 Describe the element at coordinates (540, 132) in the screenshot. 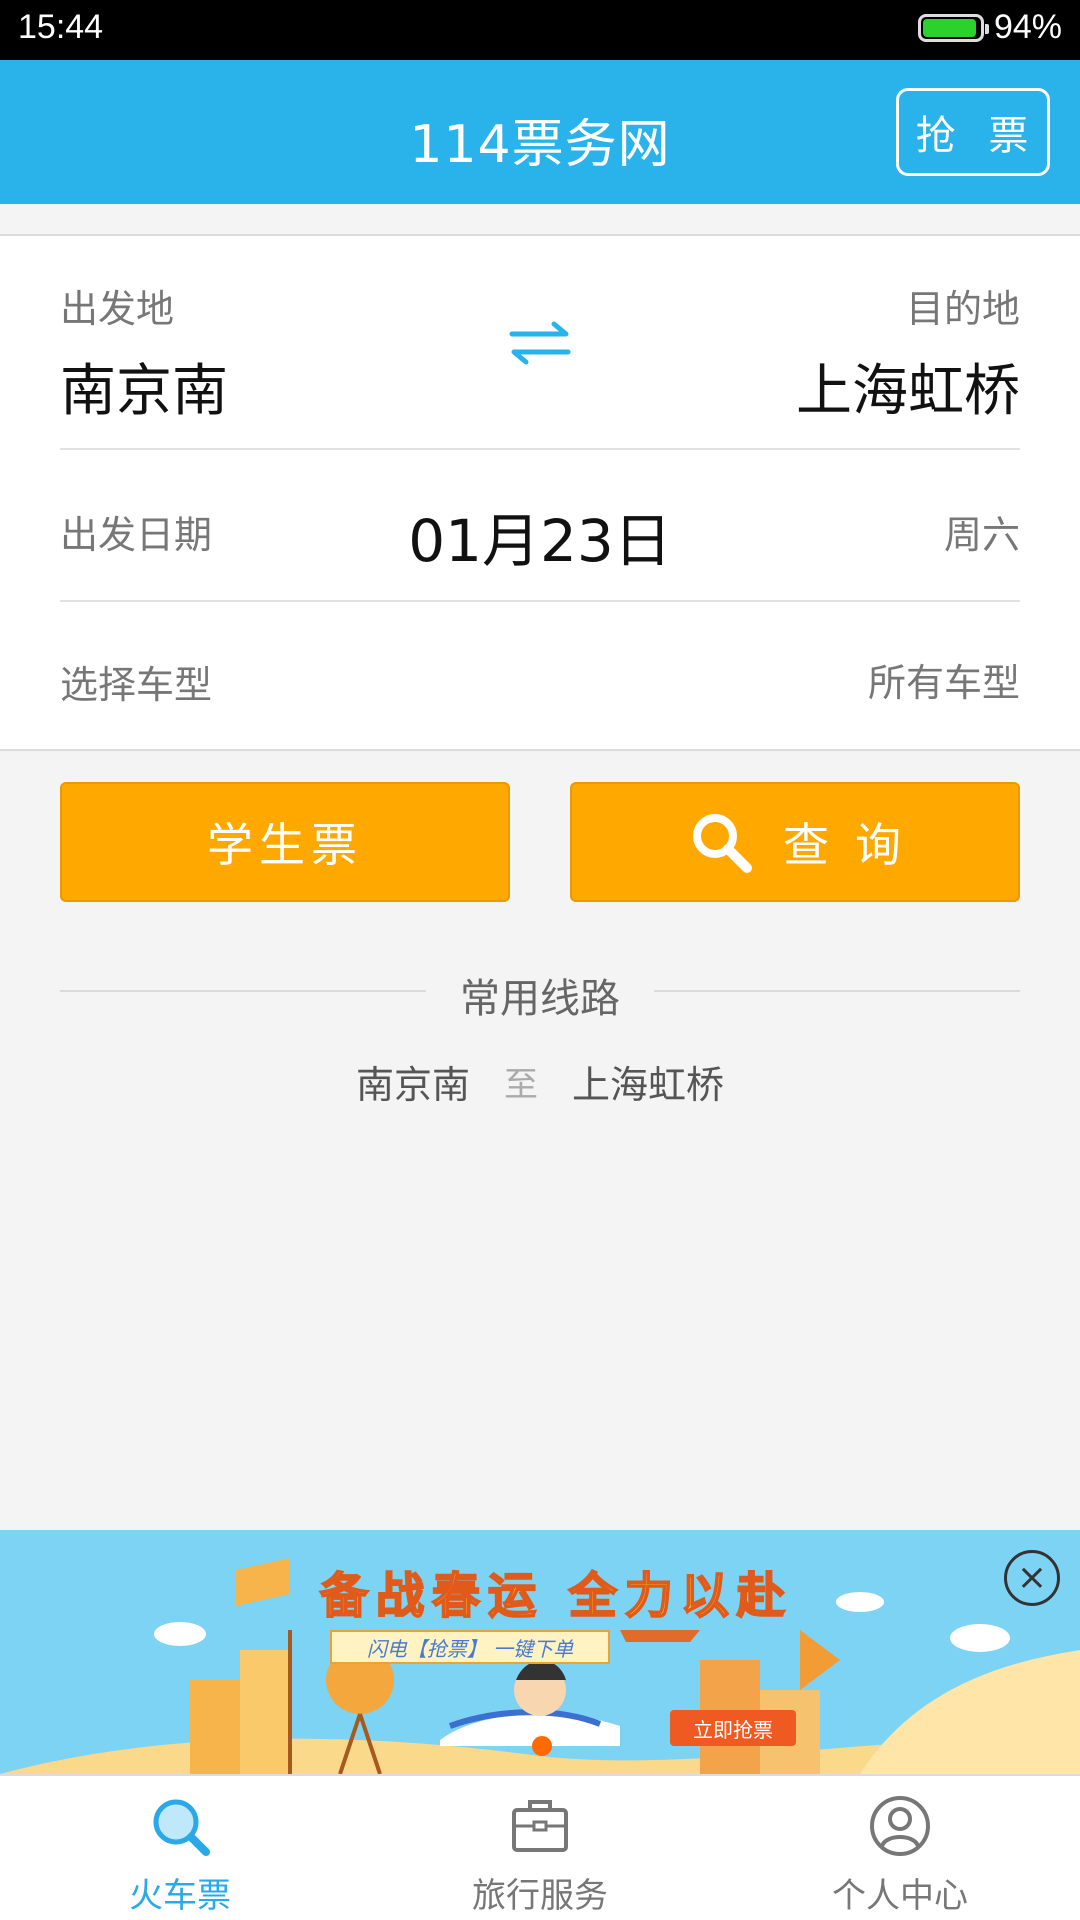

I see `app-header: 114票务网 抢 票` at that location.